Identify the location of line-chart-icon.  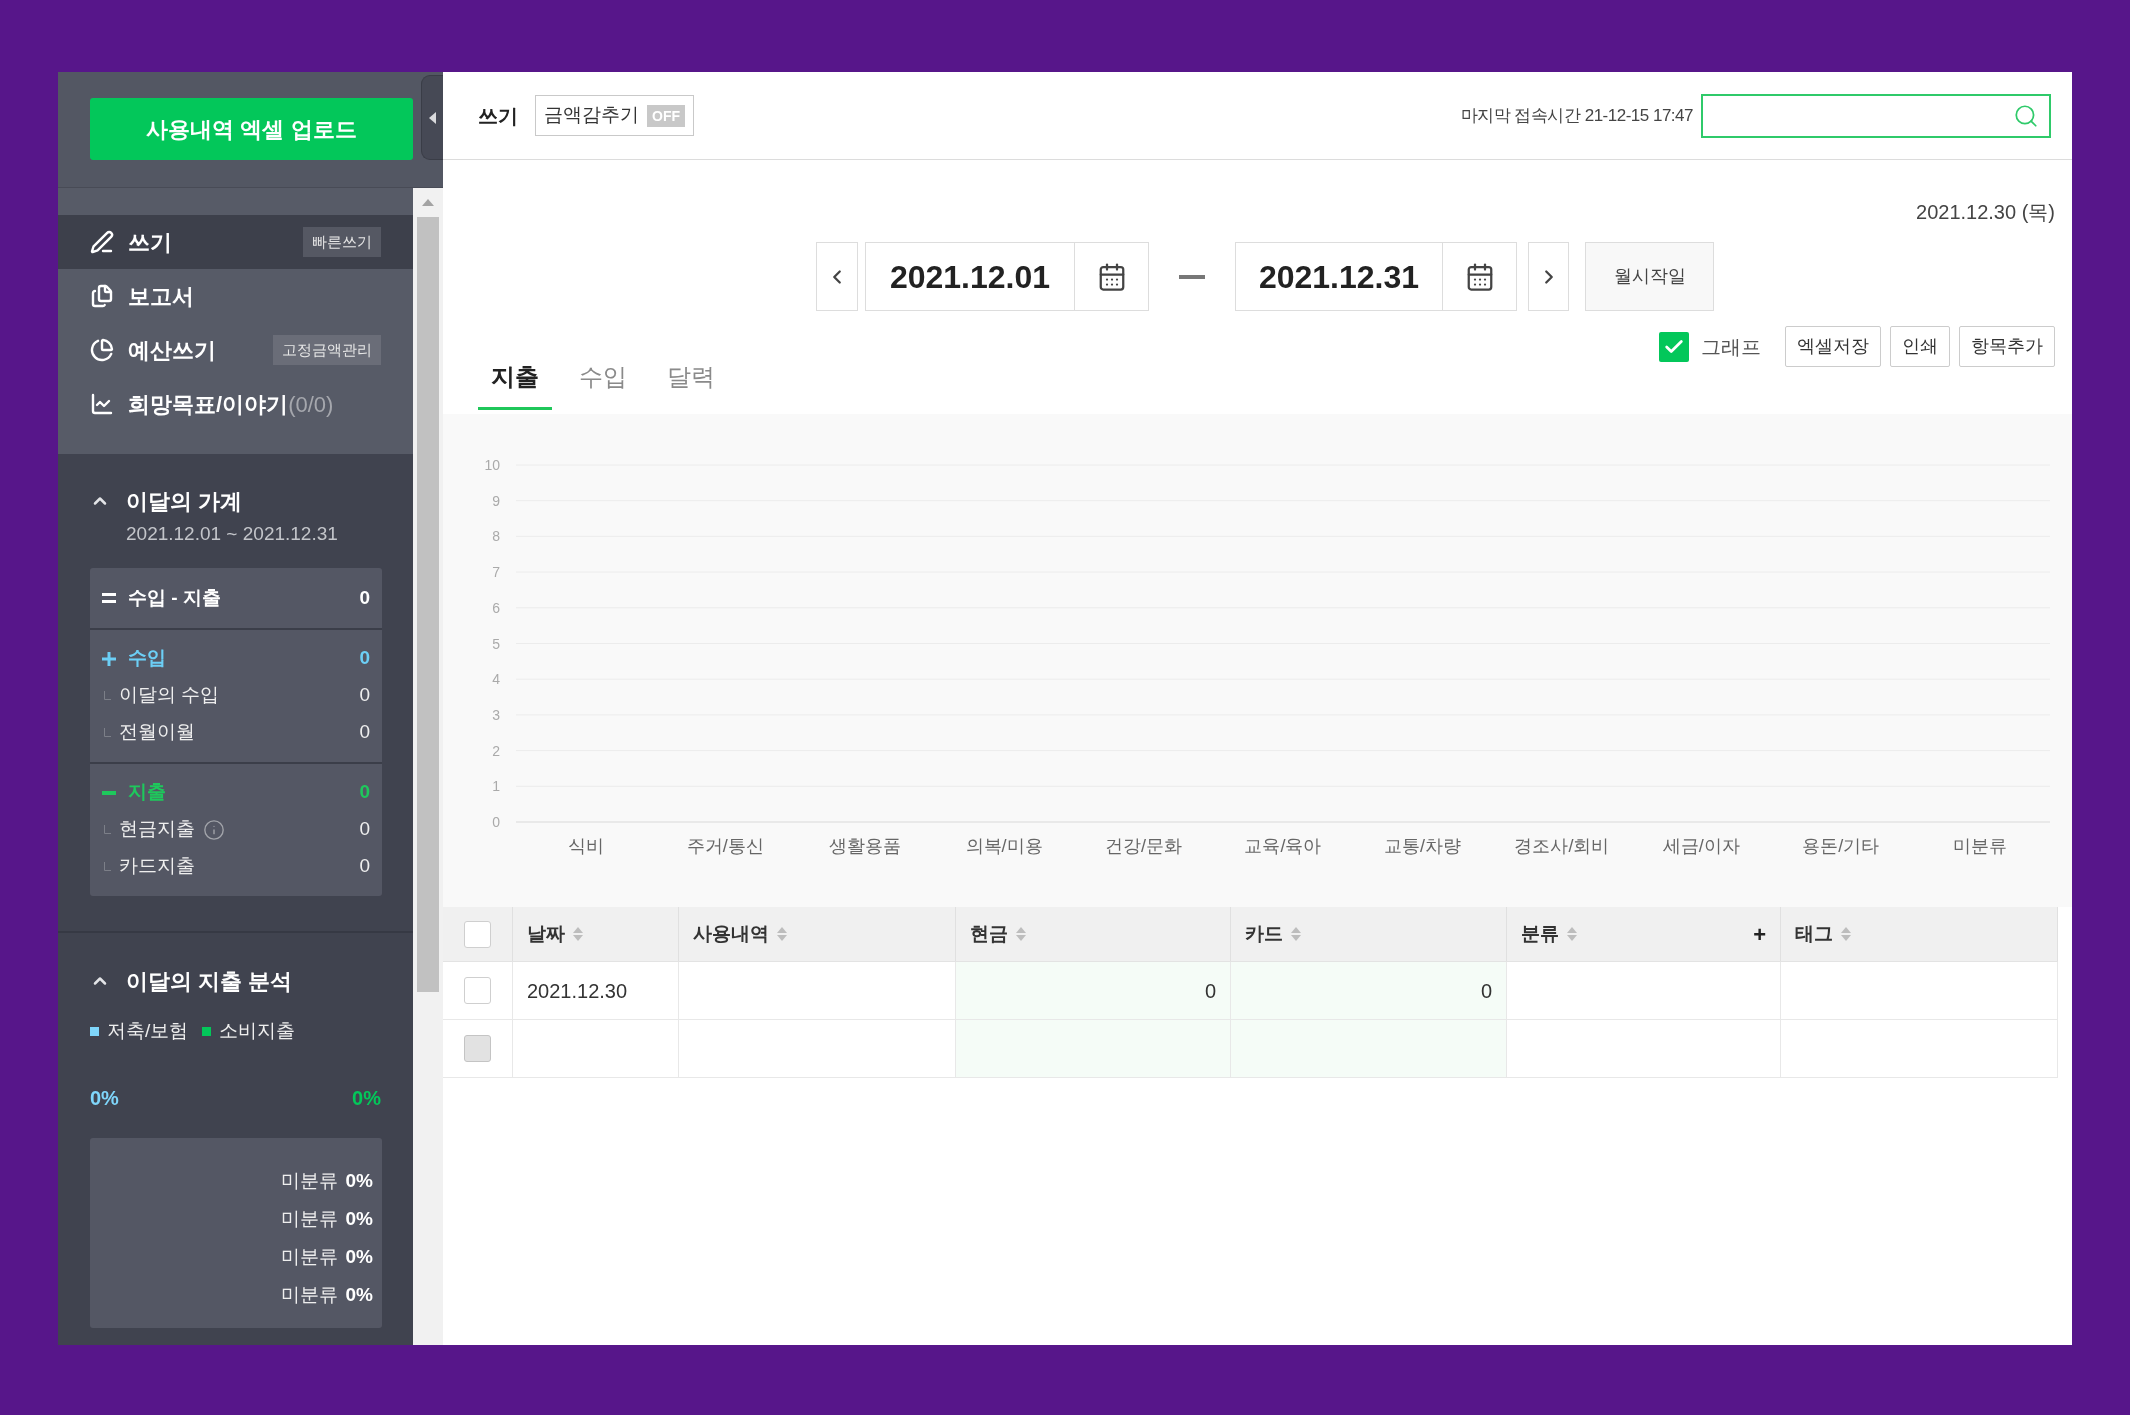
(102, 404).